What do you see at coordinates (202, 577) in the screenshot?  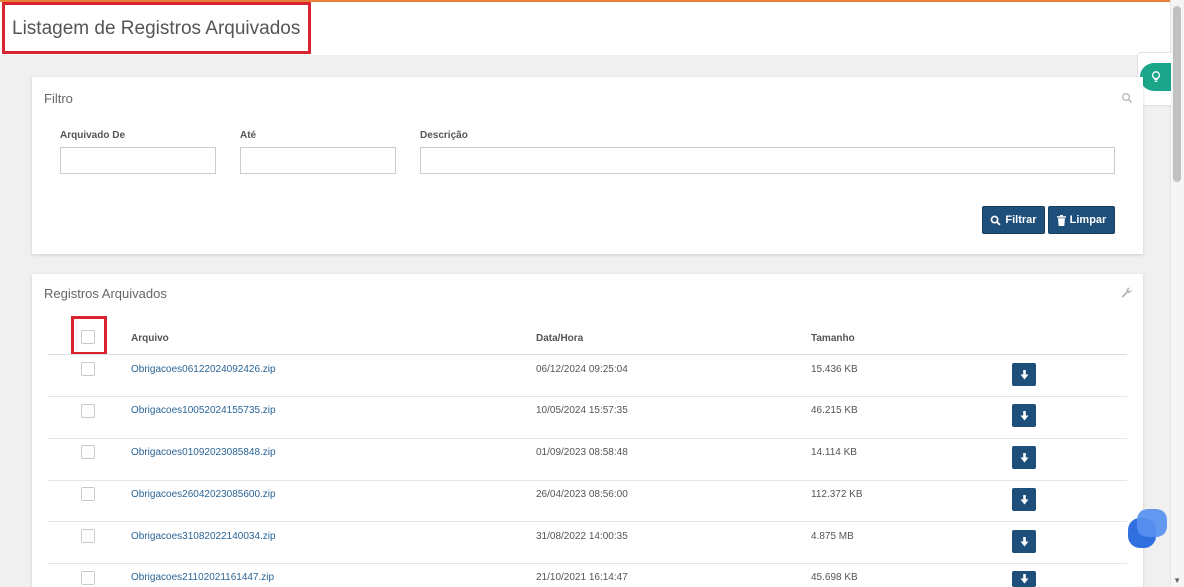 I see `file-link: Obrigacoes21102021161447.zip` at bounding box center [202, 577].